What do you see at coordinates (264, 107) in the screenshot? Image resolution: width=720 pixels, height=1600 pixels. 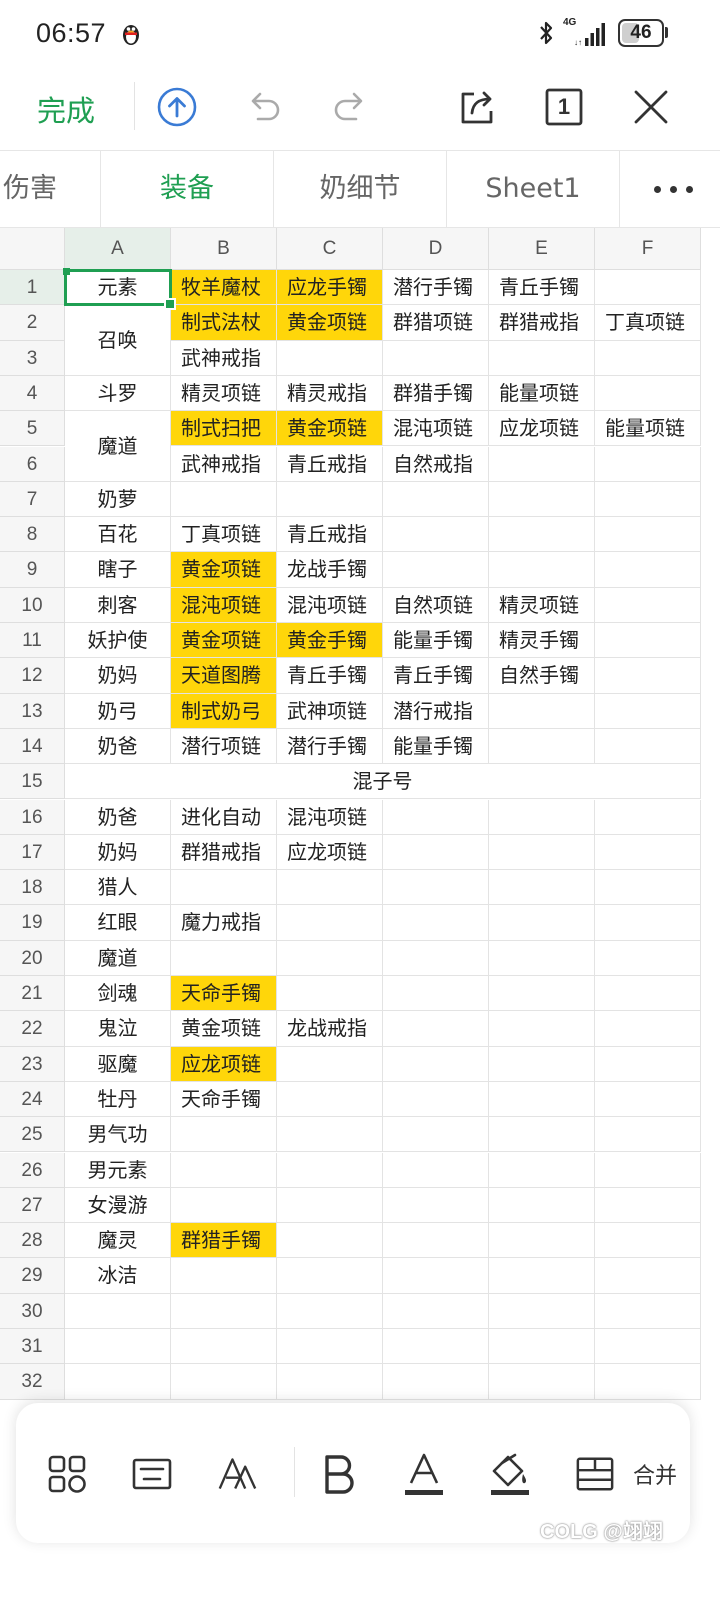 I see `undo-icon` at bounding box center [264, 107].